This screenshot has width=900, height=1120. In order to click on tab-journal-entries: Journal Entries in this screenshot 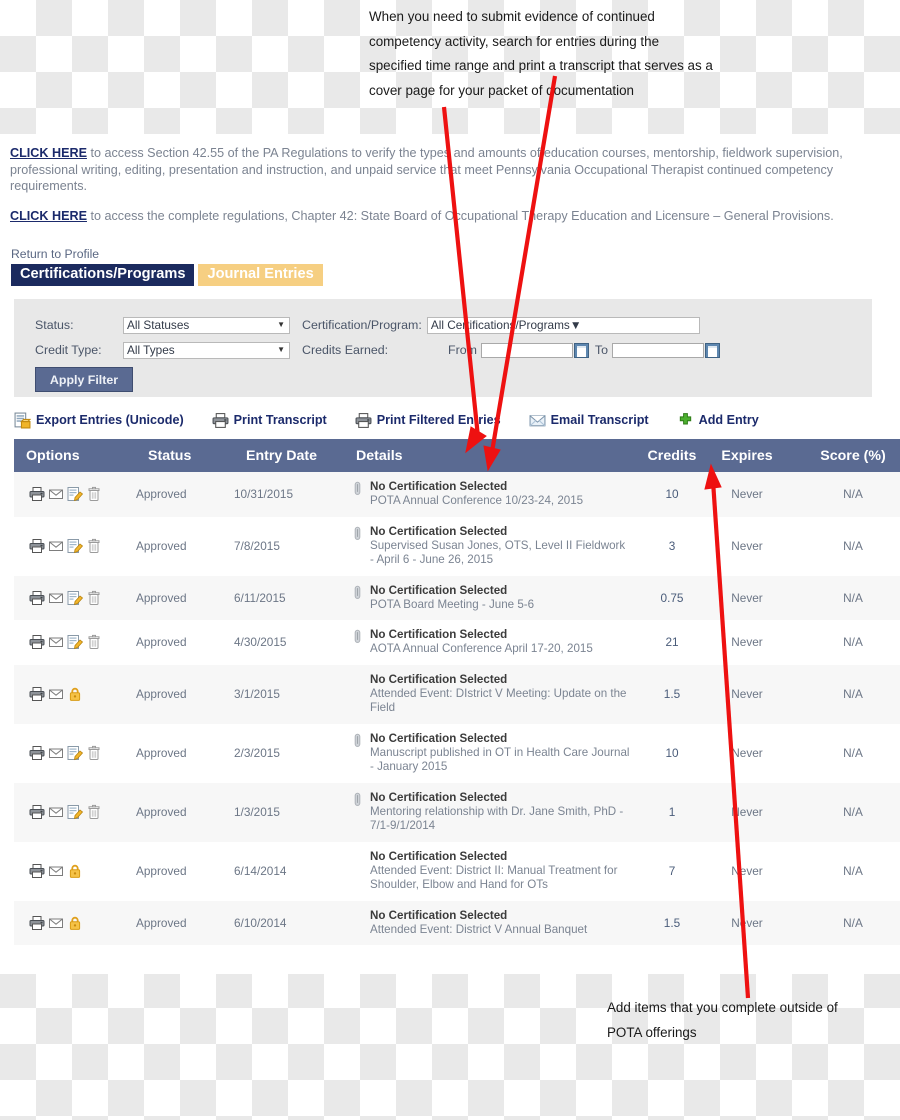, I will do `click(260, 275)`.